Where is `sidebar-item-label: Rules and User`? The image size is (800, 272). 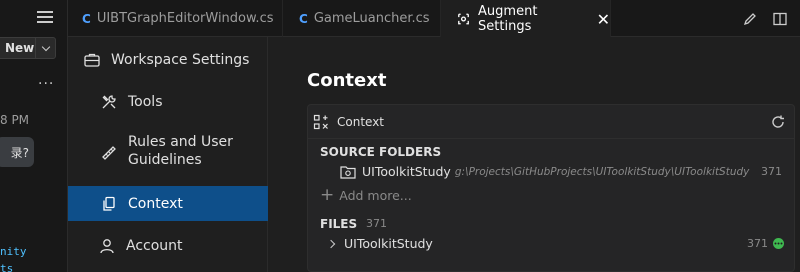 sidebar-item-label: Rules and User is located at coordinates (180, 142).